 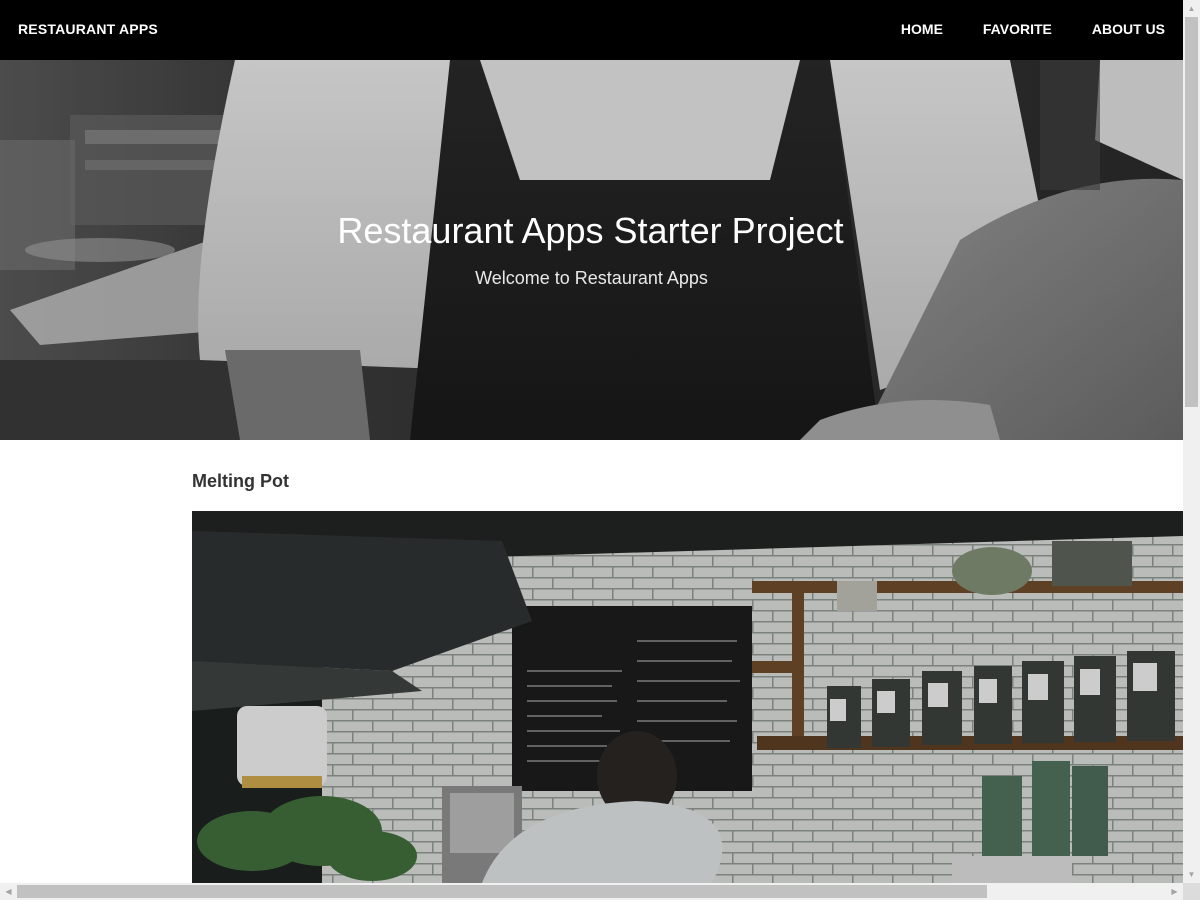 I want to click on main-nav: HOME FAVORITE ABOUT US, so click(x=1031, y=30).